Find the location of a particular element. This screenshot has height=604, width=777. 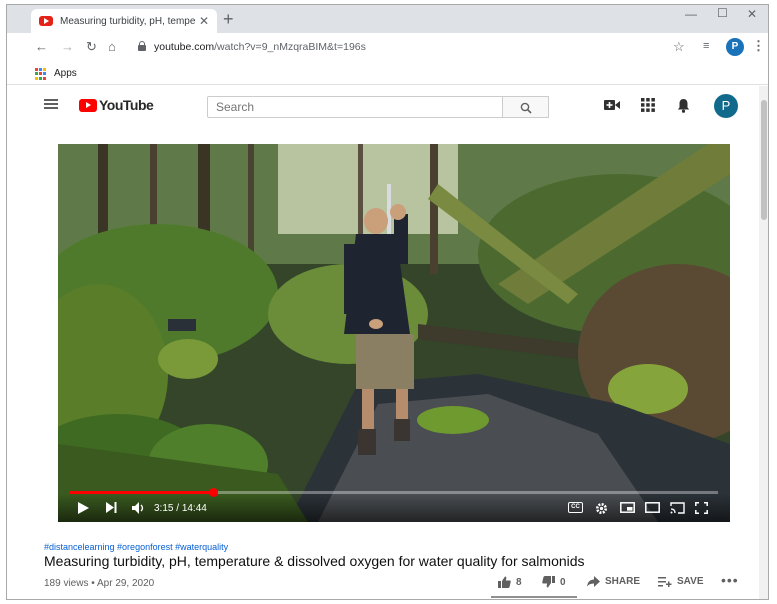

new-tab-button: + is located at coordinates (228, 19).